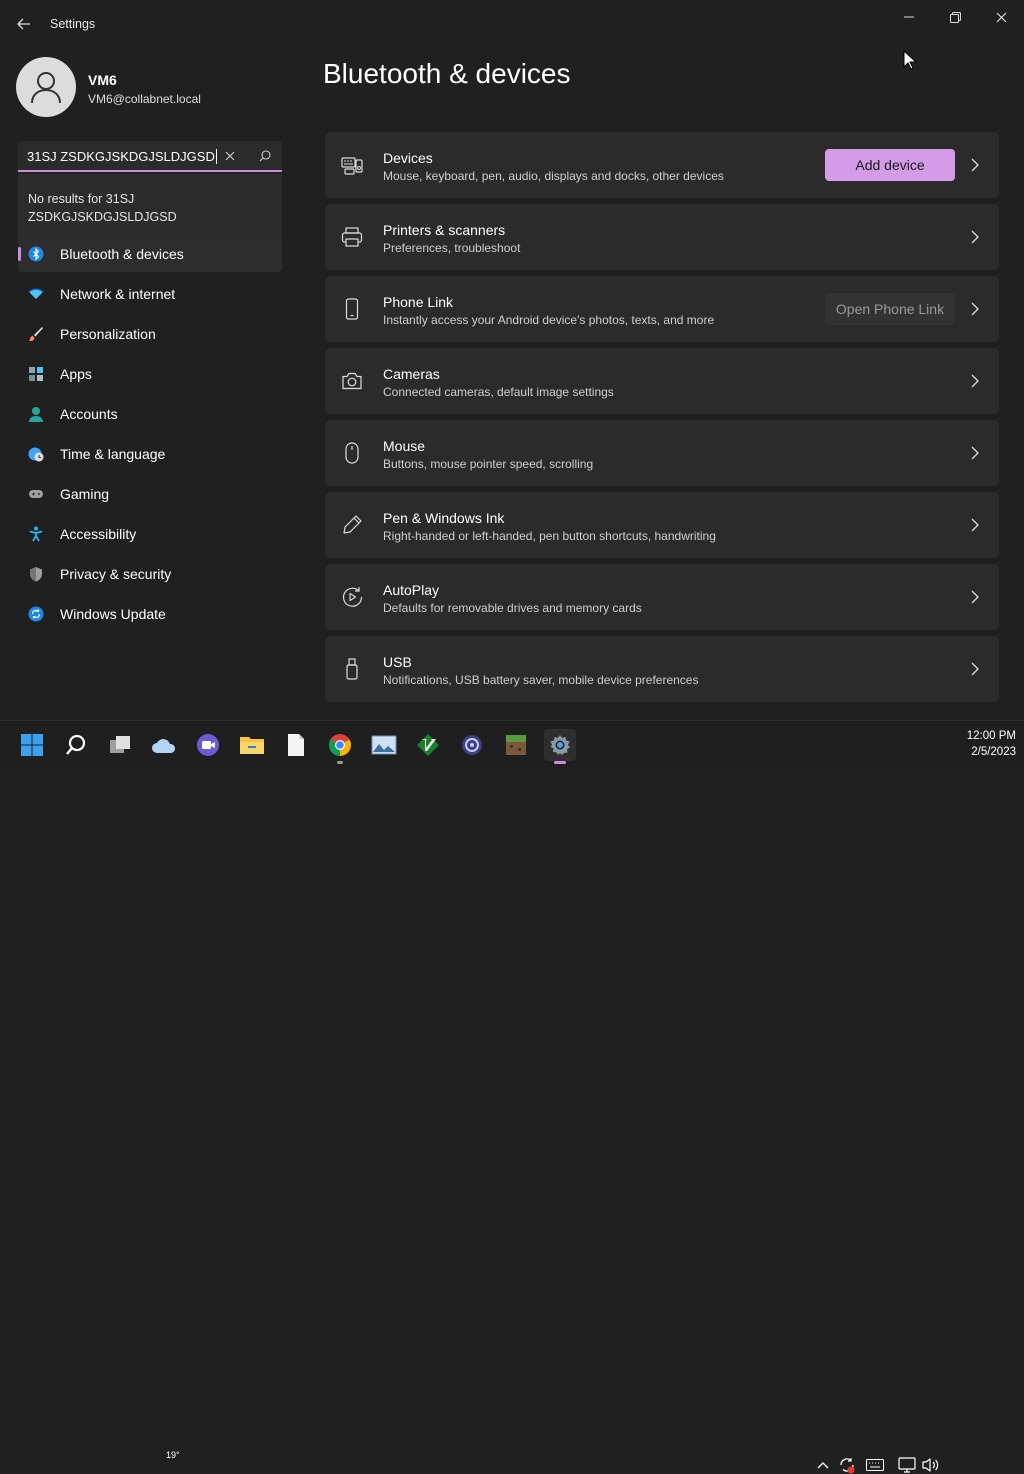  What do you see at coordinates (408, 158) in the screenshot?
I see `card-title: Devices` at bounding box center [408, 158].